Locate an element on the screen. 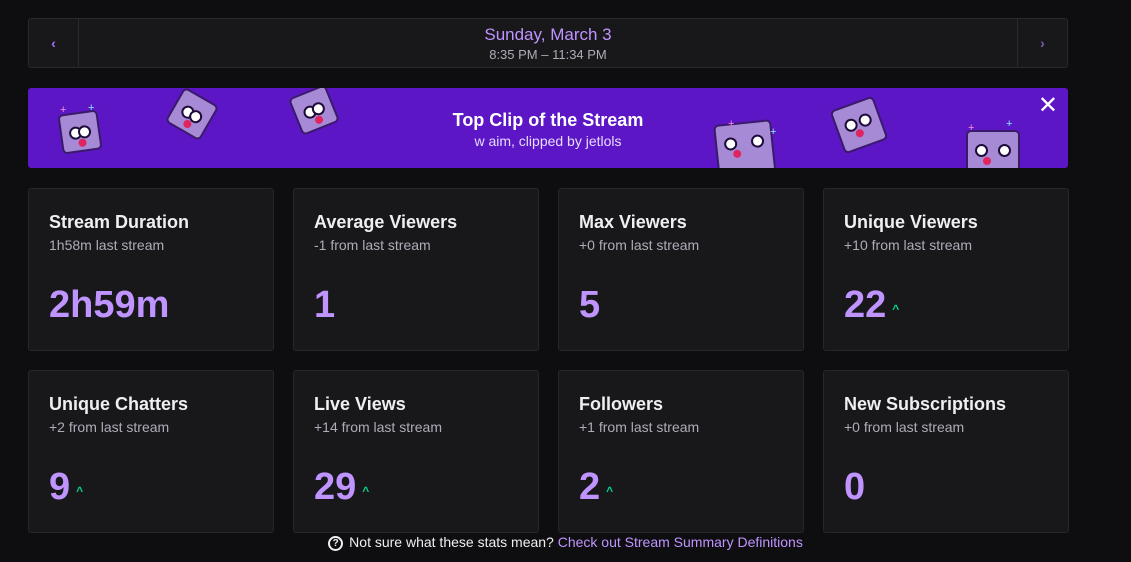 The height and width of the screenshot is (562, 1131). stat-card-max-viewers: Max Viewers +0 from last stream 5 is located at coordinates (681, 269).